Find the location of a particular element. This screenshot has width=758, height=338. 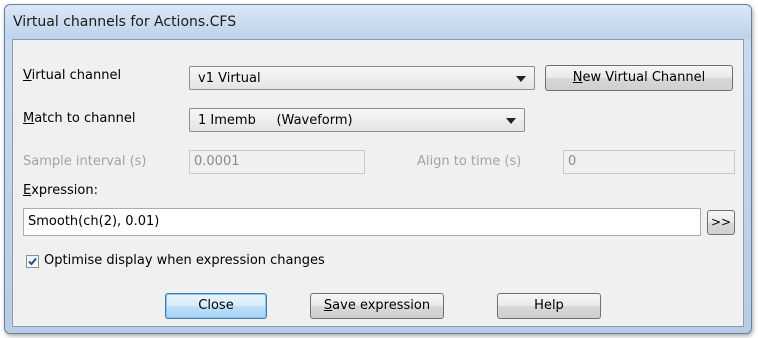

save-expression-button: Save expression is located at coordinates (377, 306).